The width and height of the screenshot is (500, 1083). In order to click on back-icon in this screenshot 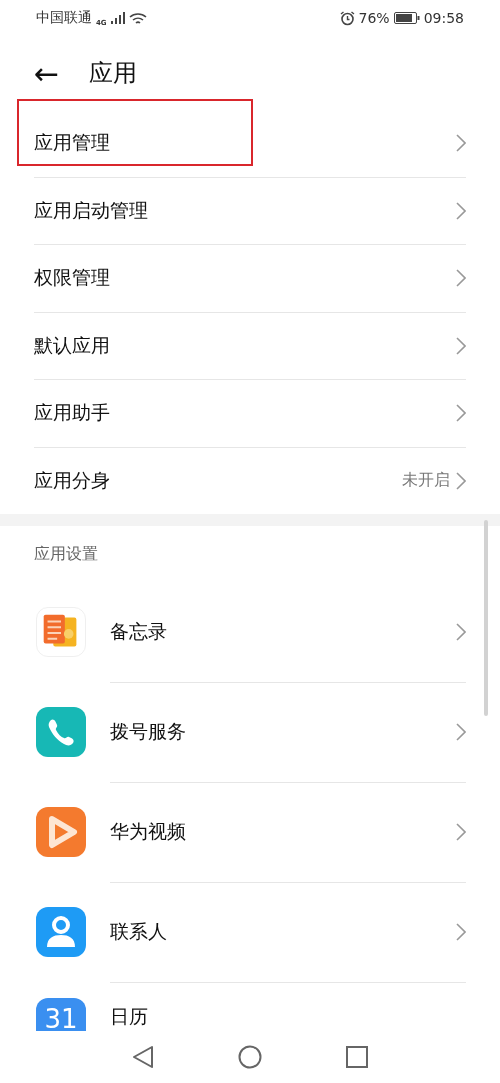, I will do `click(143, 1057)`.